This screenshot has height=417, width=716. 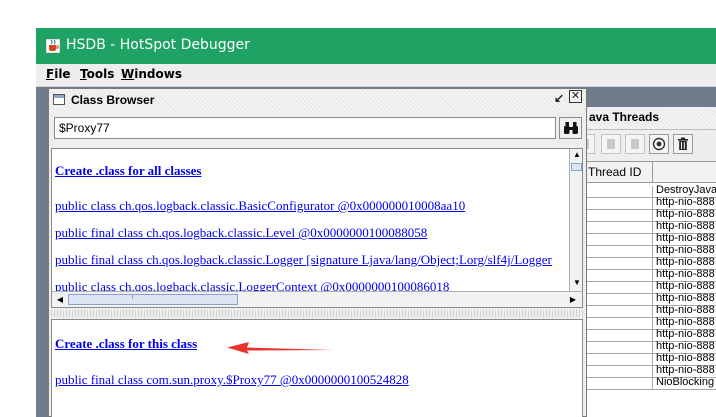 What do you see at coordinates (317, 299) in the screenshot?
I see `horizontal-scrollbar: ◀ ▶` at bounding box center [317, 299].